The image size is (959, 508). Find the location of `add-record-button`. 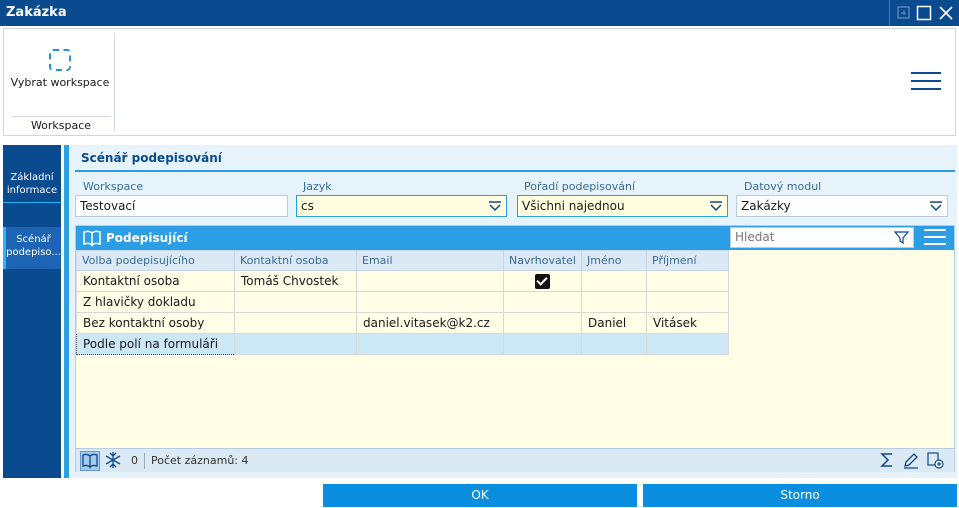

add-record-button is located at coordinates (936, 461).